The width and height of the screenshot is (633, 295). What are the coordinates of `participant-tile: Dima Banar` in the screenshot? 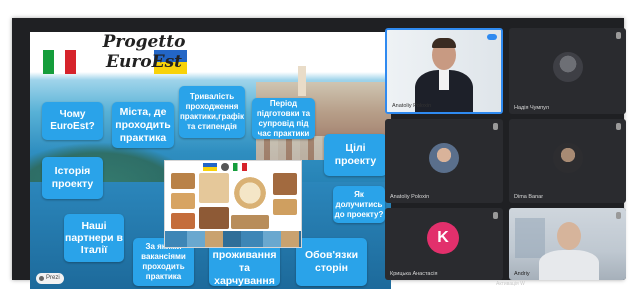 It's located at (567, 161).